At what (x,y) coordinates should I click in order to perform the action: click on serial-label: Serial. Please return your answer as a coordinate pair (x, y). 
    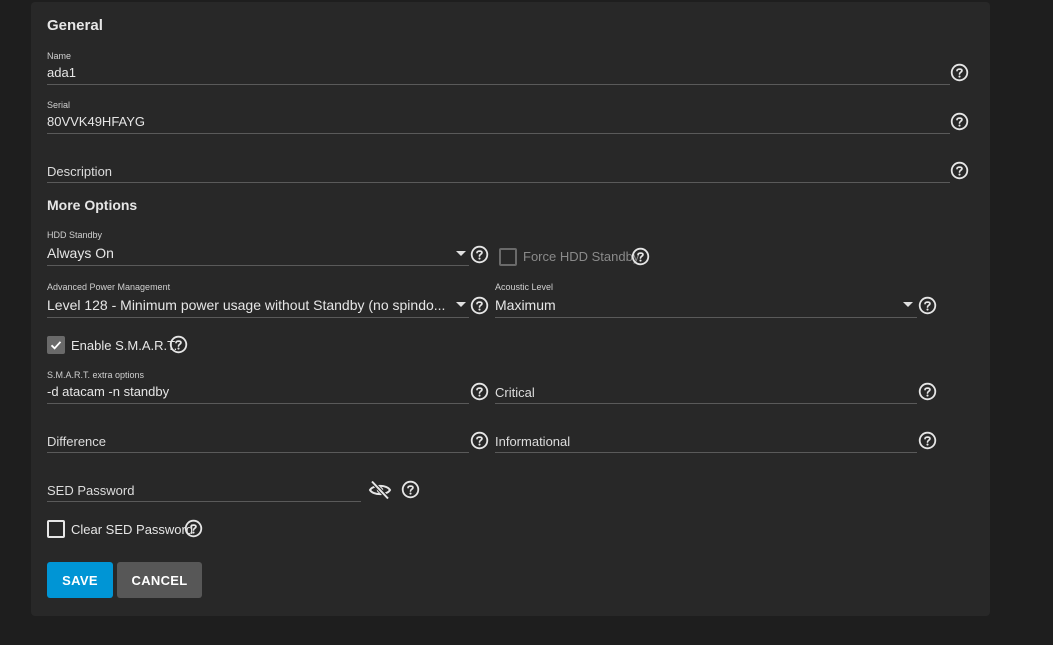
    Looking at the image, I should click on (59, 105).